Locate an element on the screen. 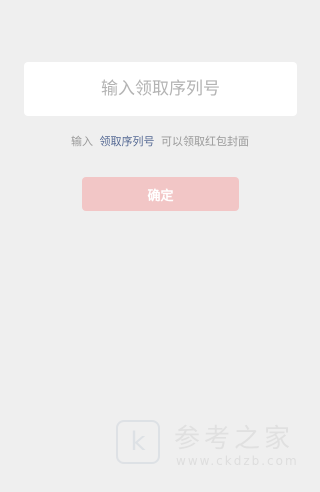  watermark-title: 参考之家 is located at coordinates (234, 439).